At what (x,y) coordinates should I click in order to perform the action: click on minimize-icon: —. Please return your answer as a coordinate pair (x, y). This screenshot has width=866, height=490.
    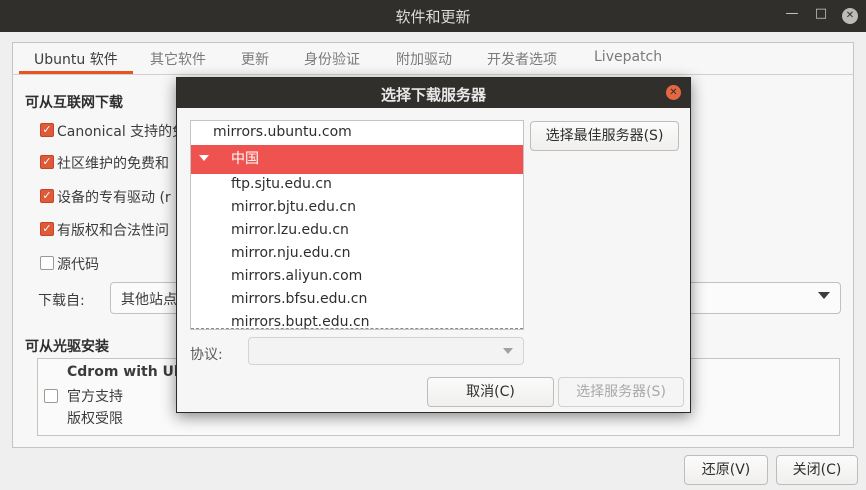
    Looking at the image, I should click on (792, 13).